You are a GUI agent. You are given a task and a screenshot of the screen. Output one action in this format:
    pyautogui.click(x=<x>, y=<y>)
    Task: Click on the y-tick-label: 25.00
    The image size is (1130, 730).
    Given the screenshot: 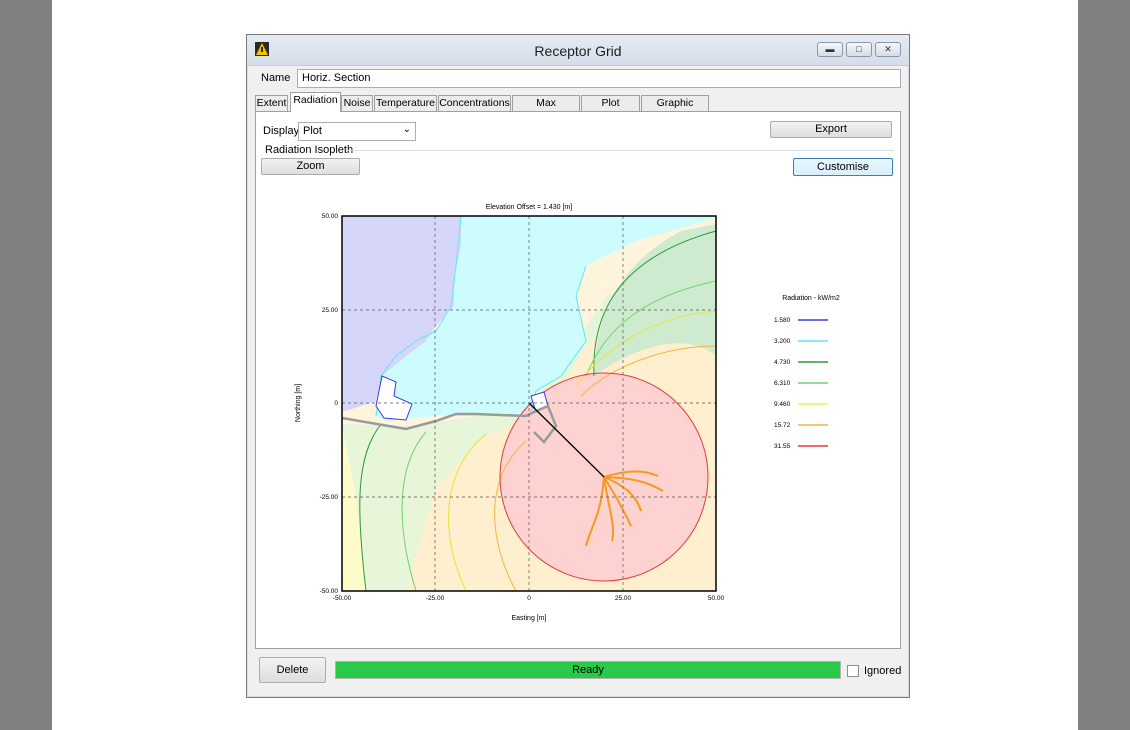 What is the action you would take?
    pyautogui.click(x=330, y=310)
    